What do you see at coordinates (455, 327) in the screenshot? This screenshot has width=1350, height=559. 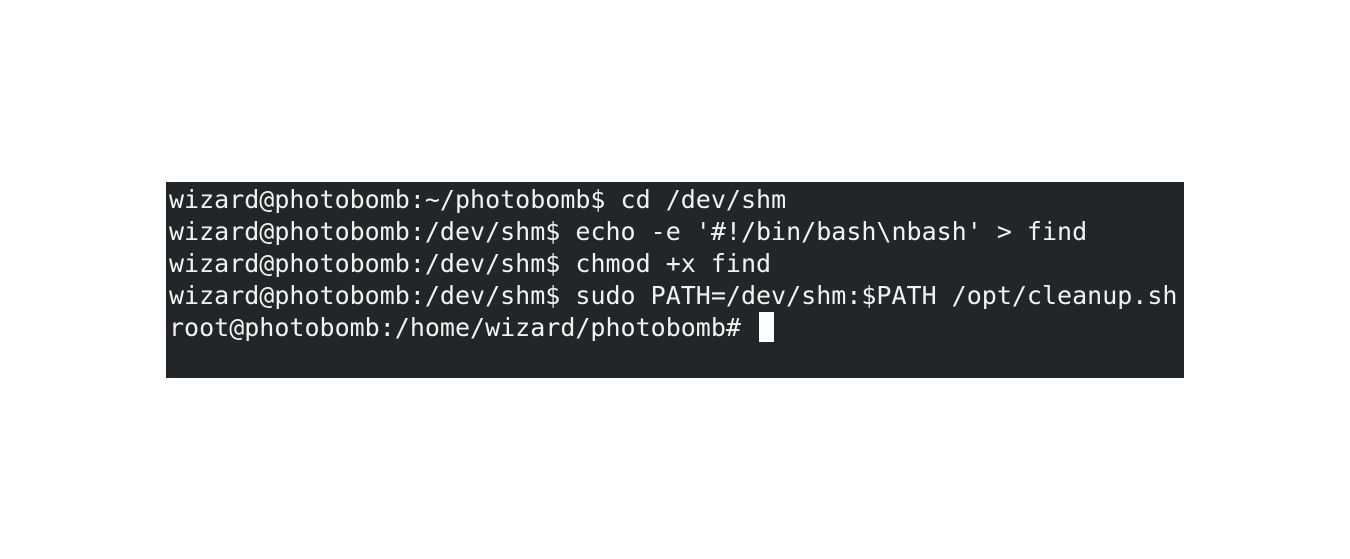 I see `root-shell-prompt: root@photobomb:/home/wizard/photobomb#` at bounding box center [455, 327].